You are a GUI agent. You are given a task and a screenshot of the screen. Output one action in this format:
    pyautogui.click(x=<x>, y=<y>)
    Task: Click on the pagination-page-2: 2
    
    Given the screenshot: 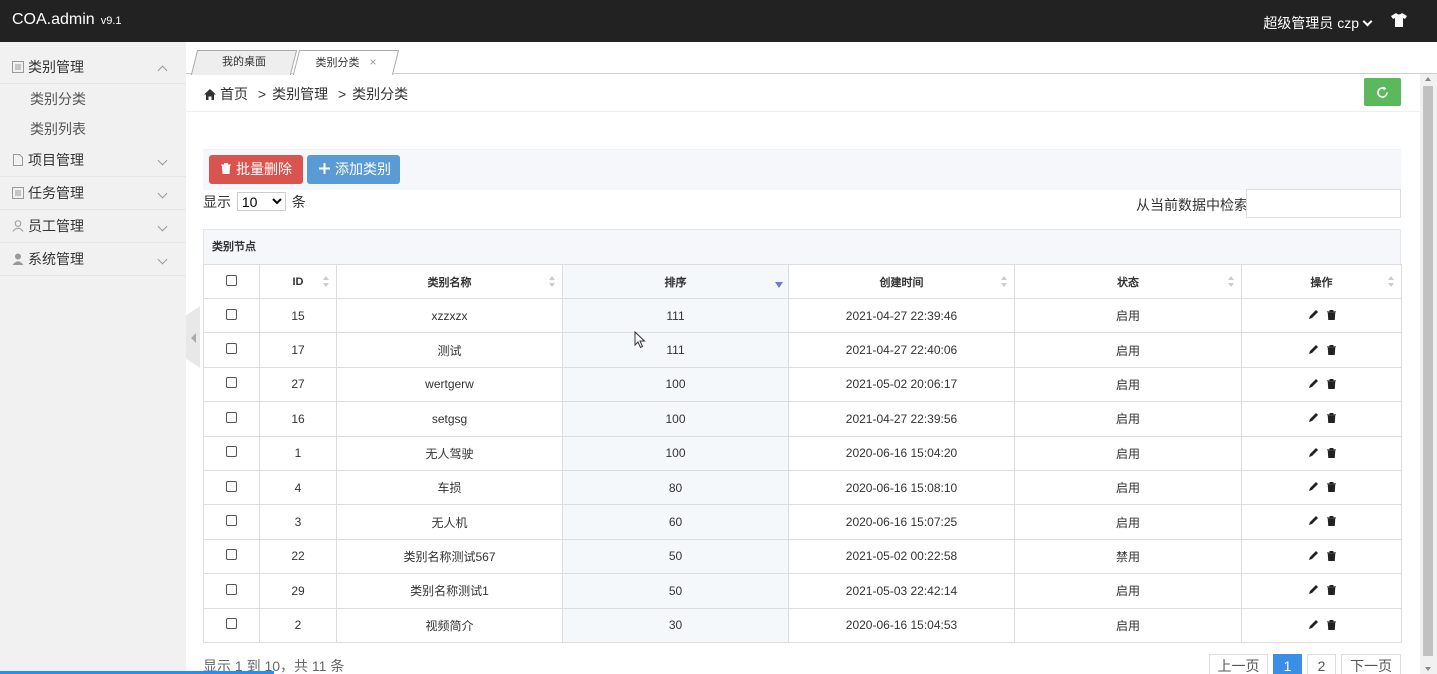 What is the action you would take?
    pyautogui.click(x=1321, y=664)
    